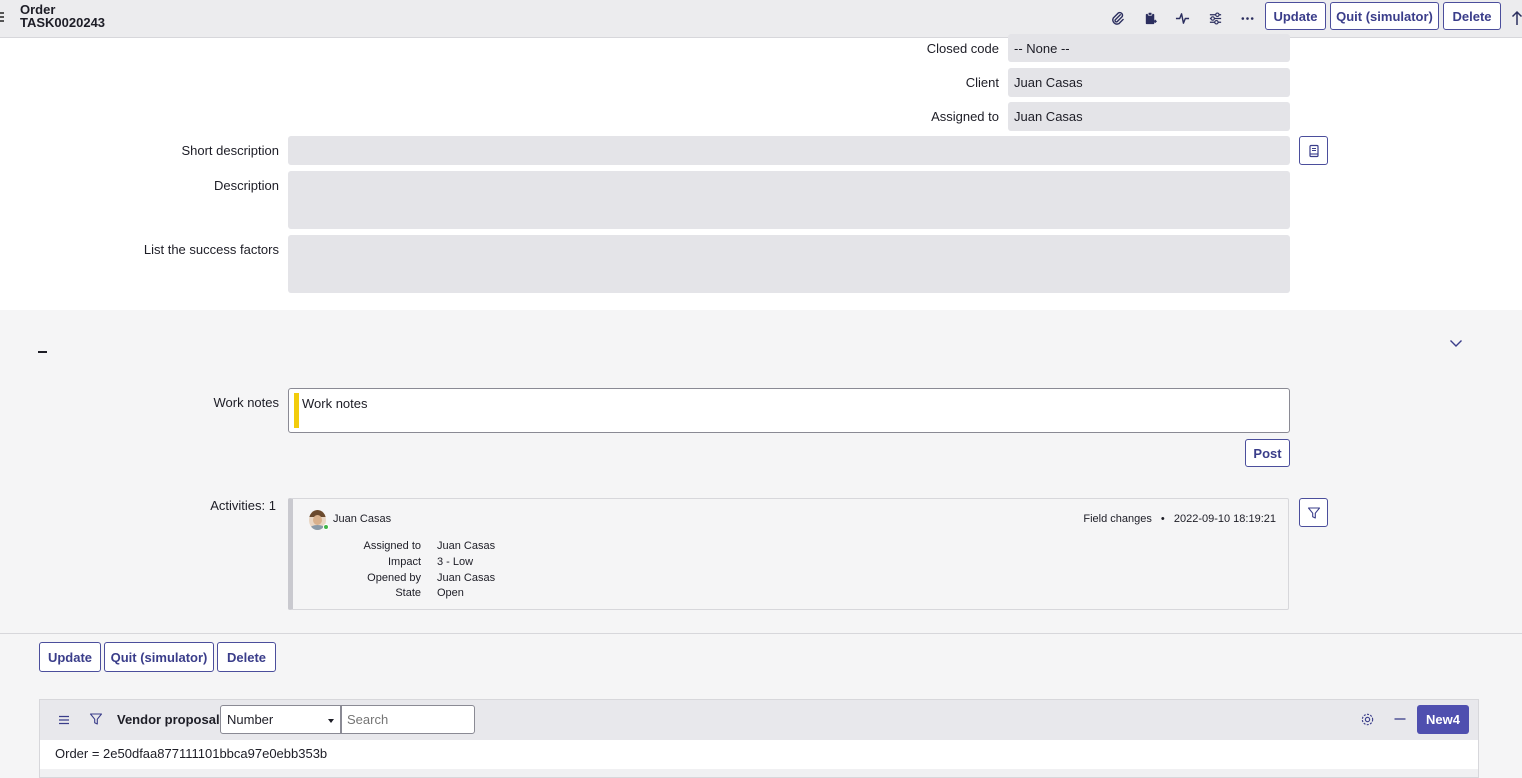 This screenshot has width=1522, height=778. Describe the element at coordinates (408, 593) in the screenshot. I see `change-field: State` at that location.